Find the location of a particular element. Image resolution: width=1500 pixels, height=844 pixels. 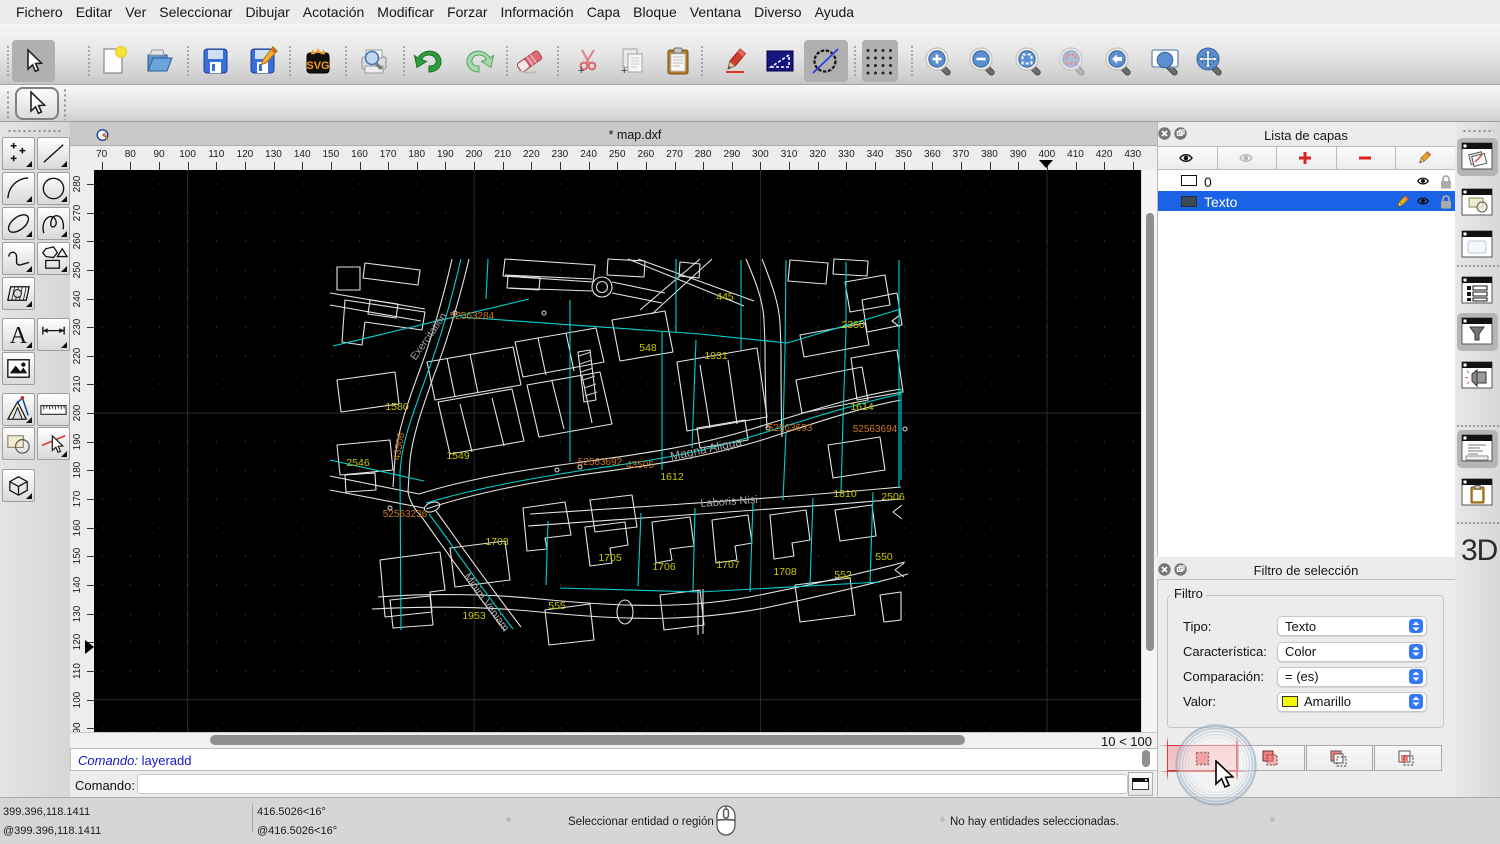

svg-text: 52563284 is located at coordinates (472, 316).